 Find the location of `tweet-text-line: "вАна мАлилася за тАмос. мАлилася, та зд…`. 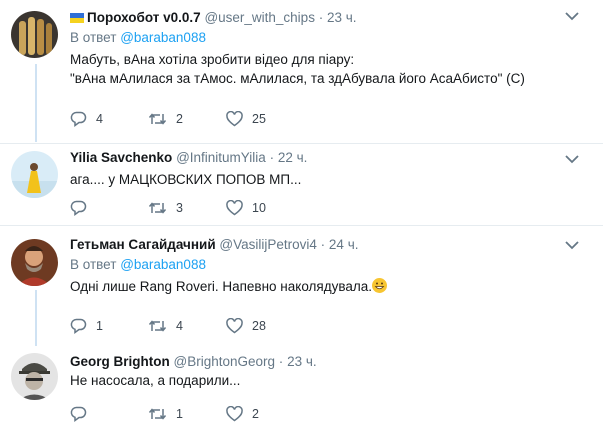

tweet-text-line: "вАна мАлилася за тАмос. мАлилася, та зд… is located at coordinates (297, 78).